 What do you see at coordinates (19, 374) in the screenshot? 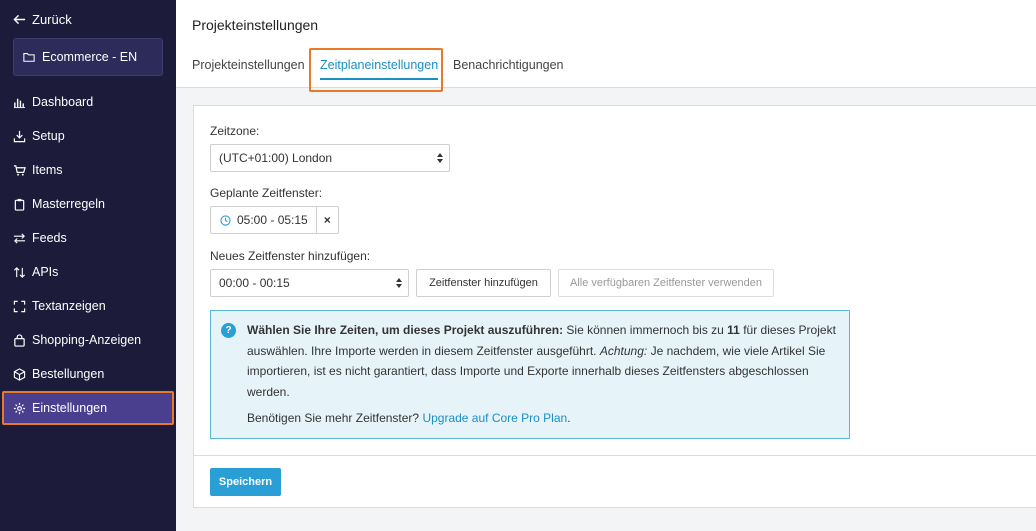
I see `box-icon` at bounding box center [19, 374].